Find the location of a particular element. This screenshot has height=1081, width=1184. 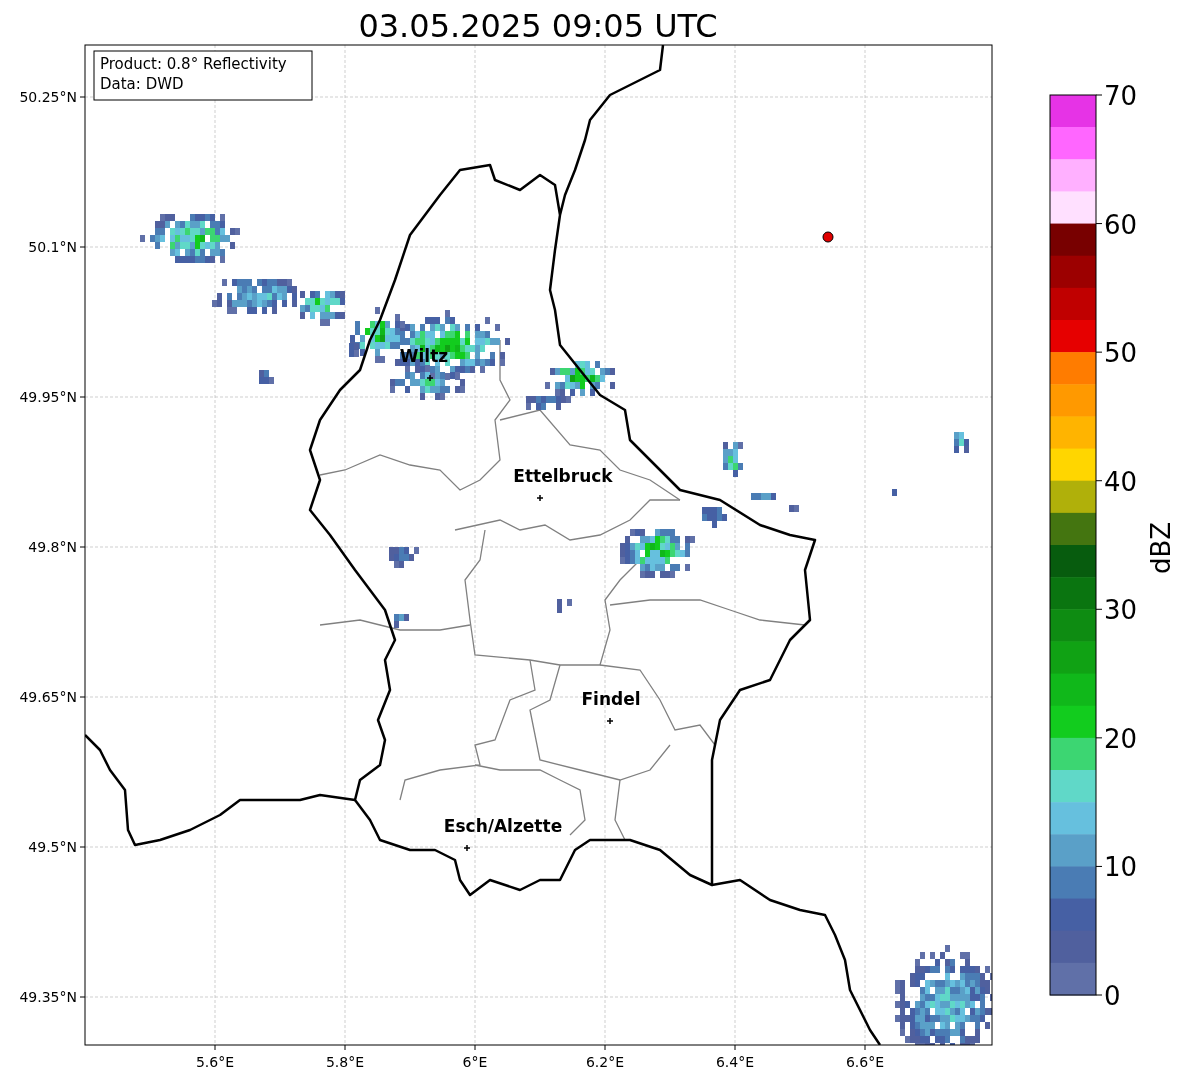

info-text: Data: DWD is located at coordinates (142, 84).